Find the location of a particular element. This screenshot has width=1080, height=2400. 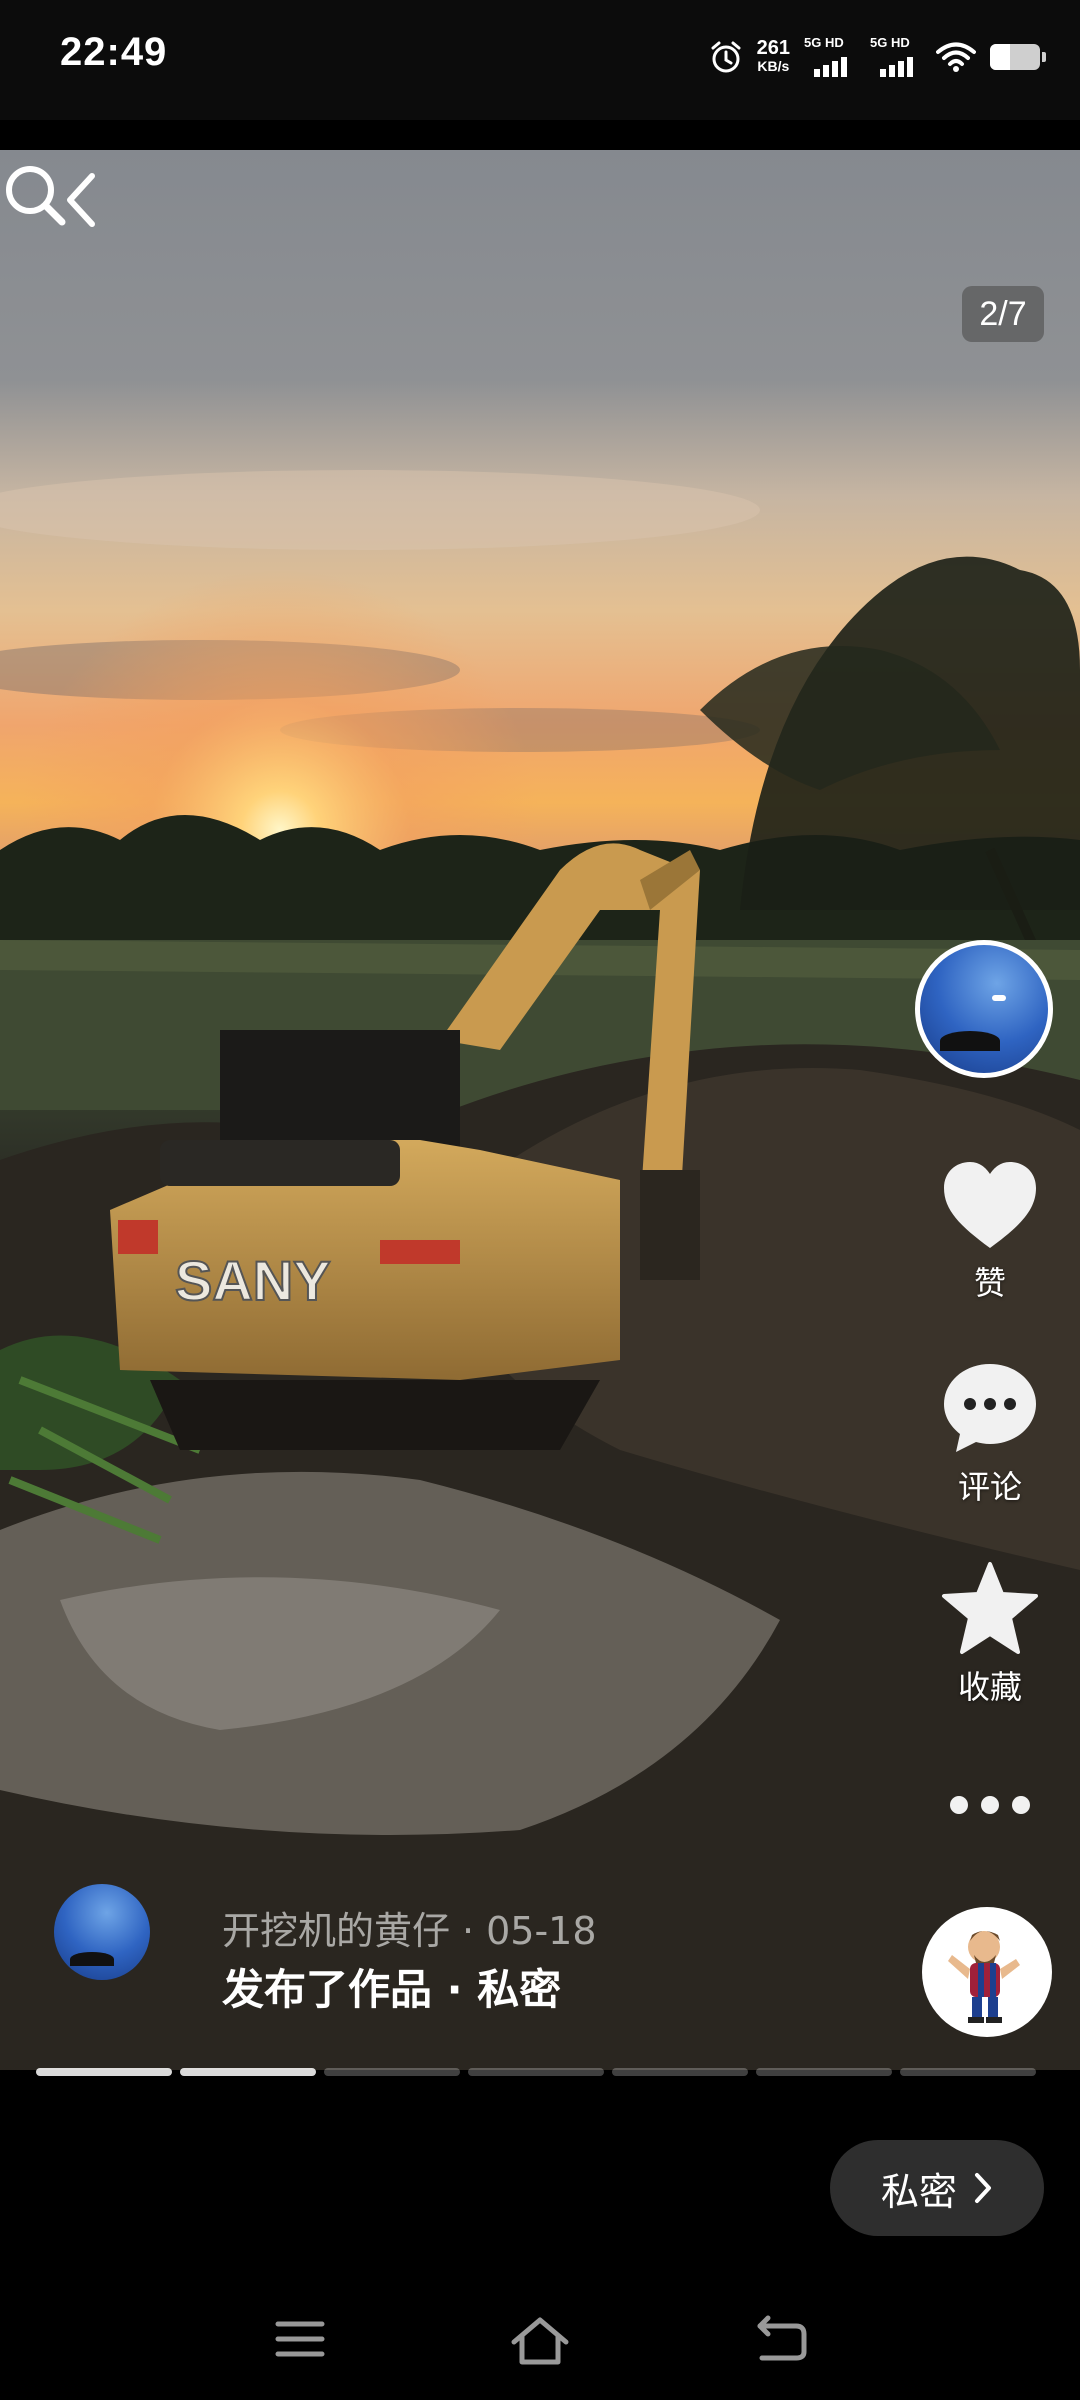

cartoon-player-icon is located at coordinates (984, 1977).